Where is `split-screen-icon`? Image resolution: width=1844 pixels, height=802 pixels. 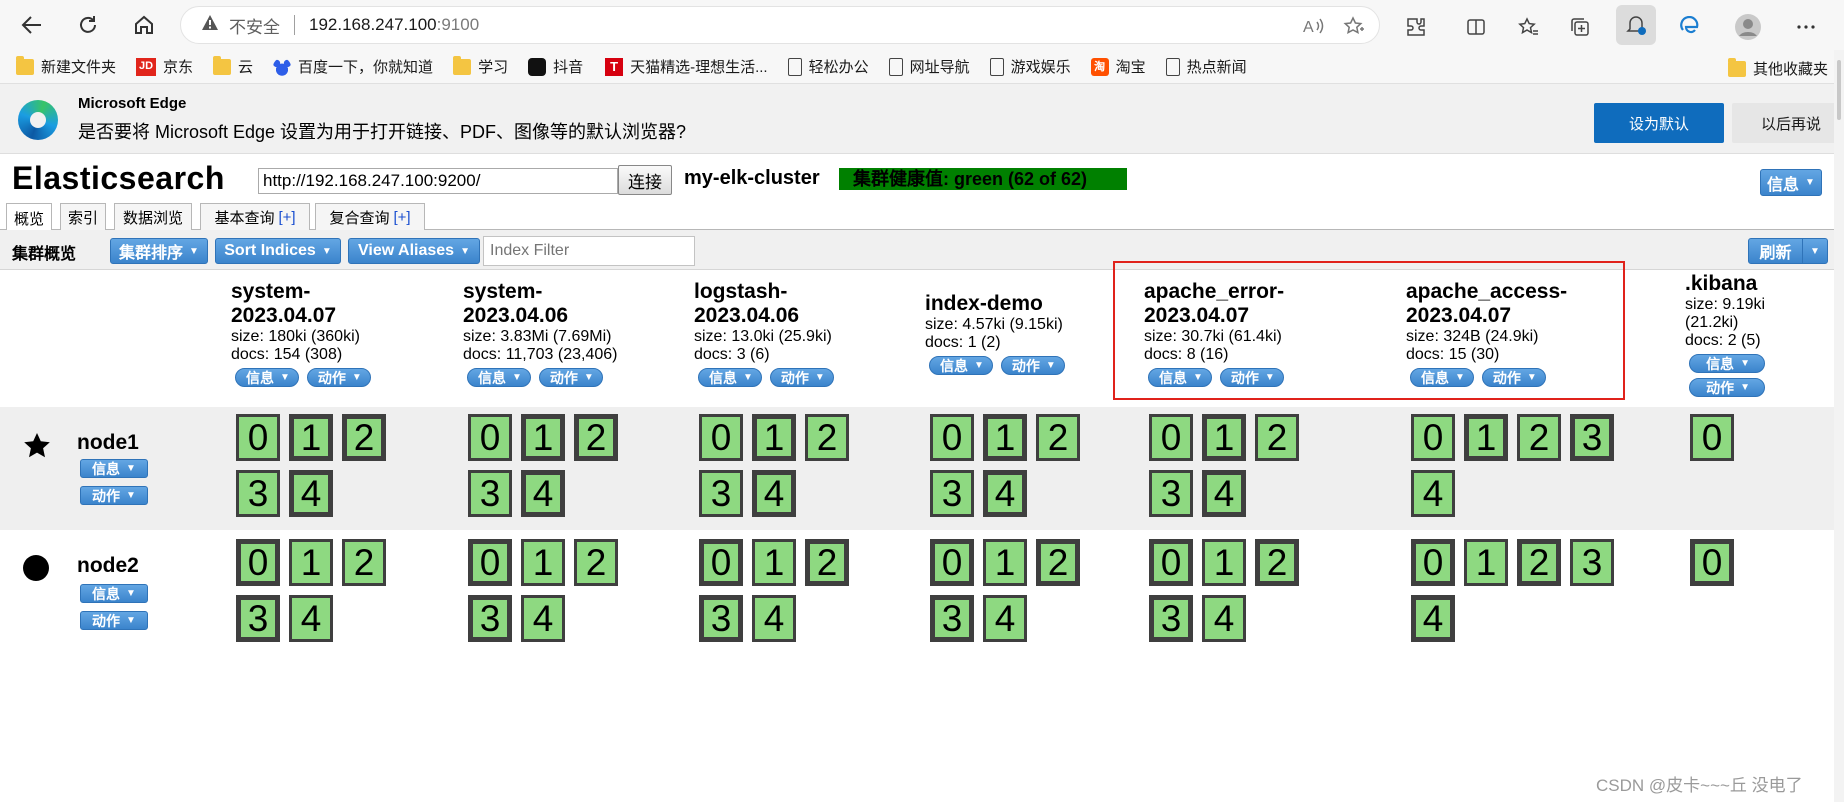 split-screen-icon is located at coordinates (1476, 27).